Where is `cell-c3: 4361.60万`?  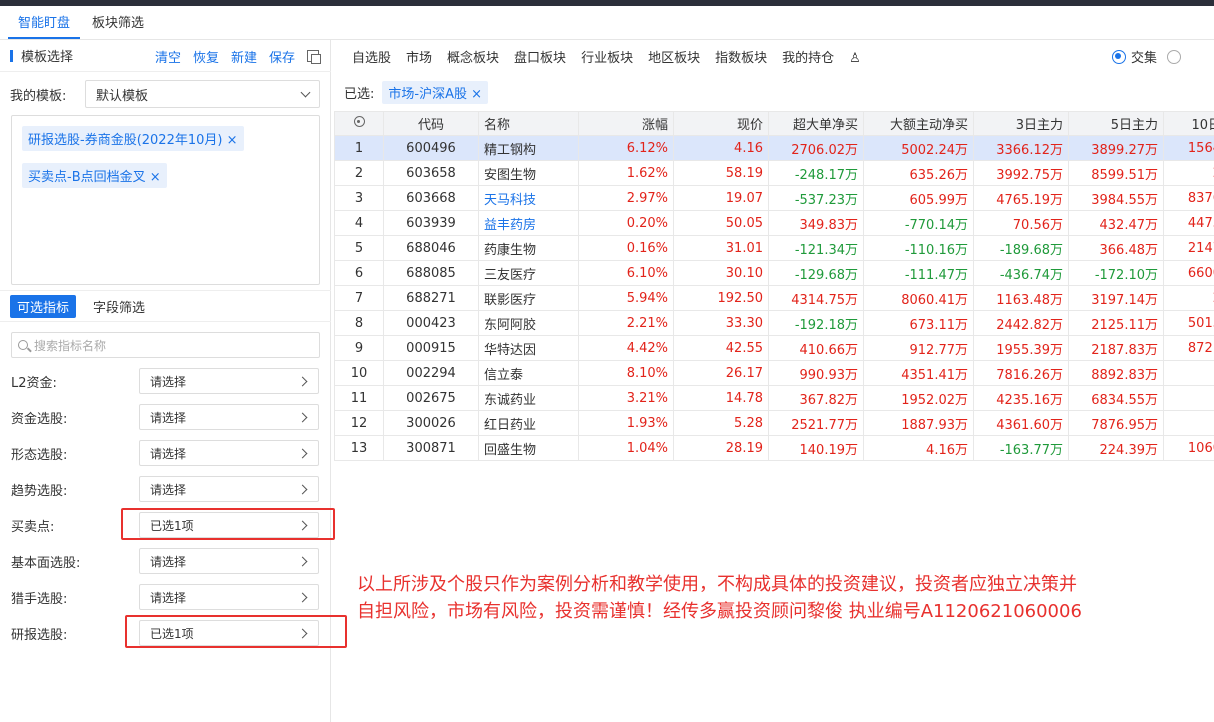
cell-c3: 4361.60万 is located at coordinates (1021, 423).